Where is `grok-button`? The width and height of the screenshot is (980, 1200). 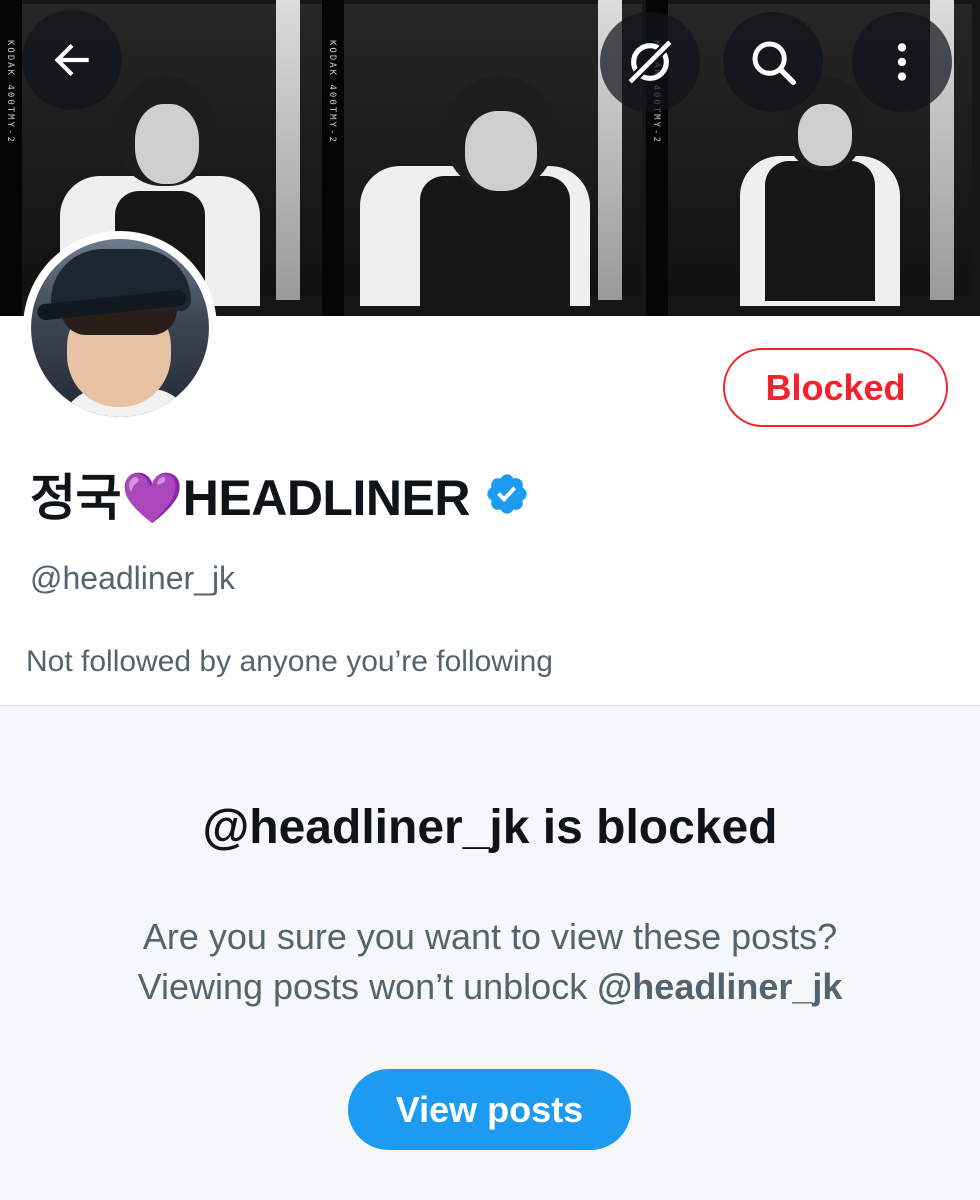 grok-button is located at coordinates (650, 62).